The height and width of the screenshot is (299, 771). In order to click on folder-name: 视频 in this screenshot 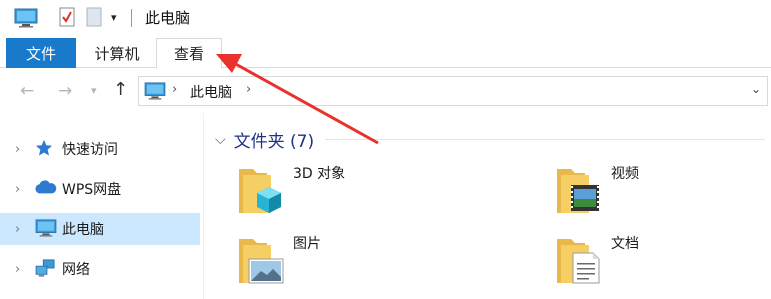, I will do `click(625, 174)`.